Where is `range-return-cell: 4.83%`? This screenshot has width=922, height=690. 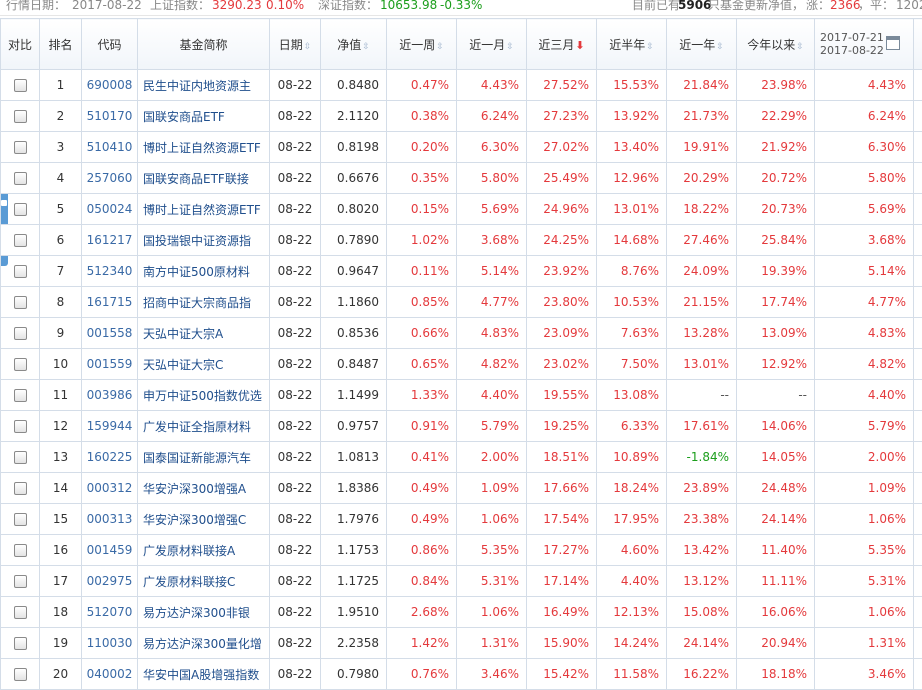 range-return-cell: 4.83% is located at coordinates (864, 333).